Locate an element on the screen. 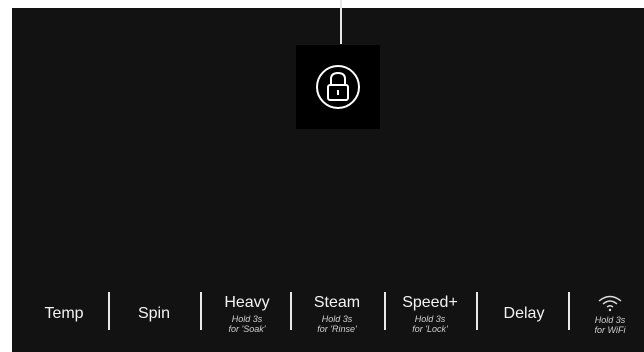 This screenshot has width=644, height=352. heavy-button: Heavy Hold 3s for 'Soak' is located at coordinates (247, 314).